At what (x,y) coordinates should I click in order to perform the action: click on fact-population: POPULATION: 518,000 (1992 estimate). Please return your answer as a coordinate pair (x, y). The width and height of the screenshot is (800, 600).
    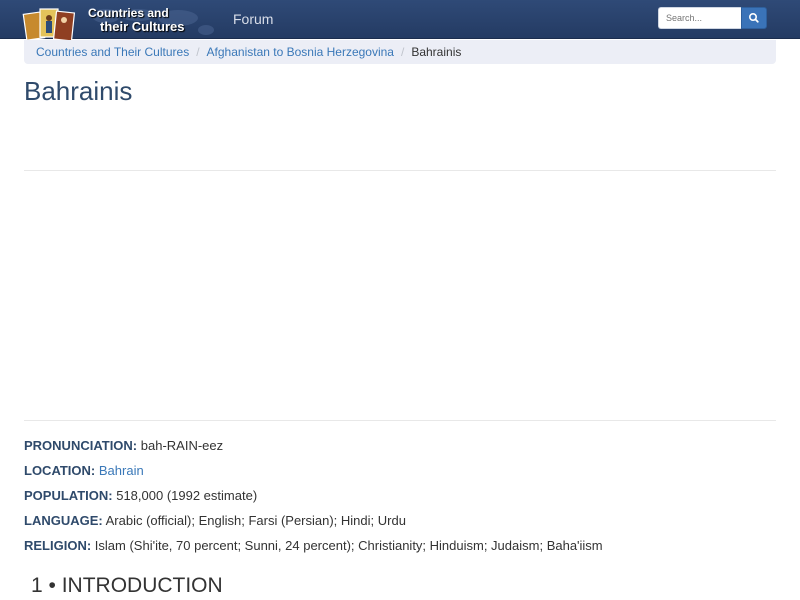
    Looking at the image, I should click on (400, 498).